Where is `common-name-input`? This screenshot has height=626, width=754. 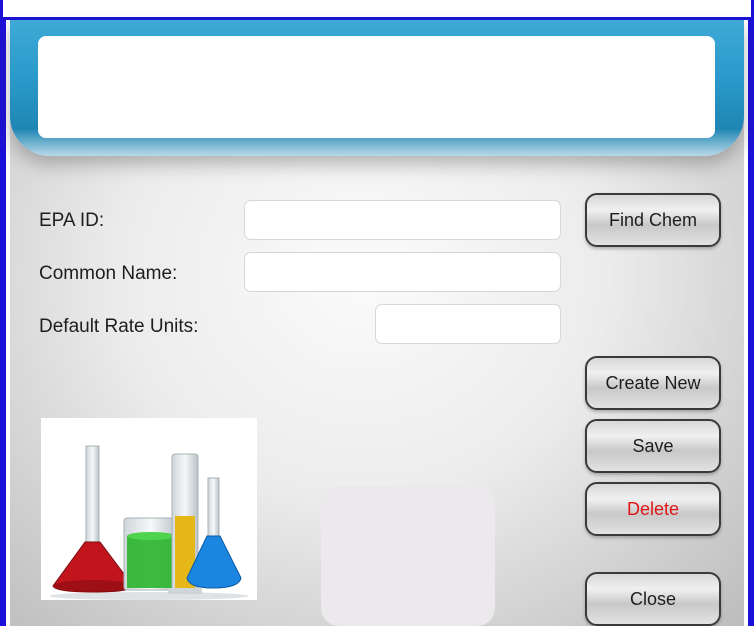 common-name-input is located at coordinates (402, 272).